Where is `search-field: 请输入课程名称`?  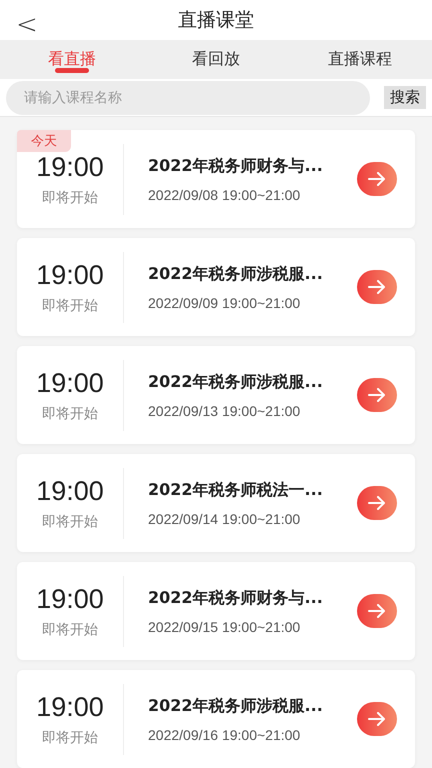 search-field: 请输入课程名称 is located at coordinates (188, 97).